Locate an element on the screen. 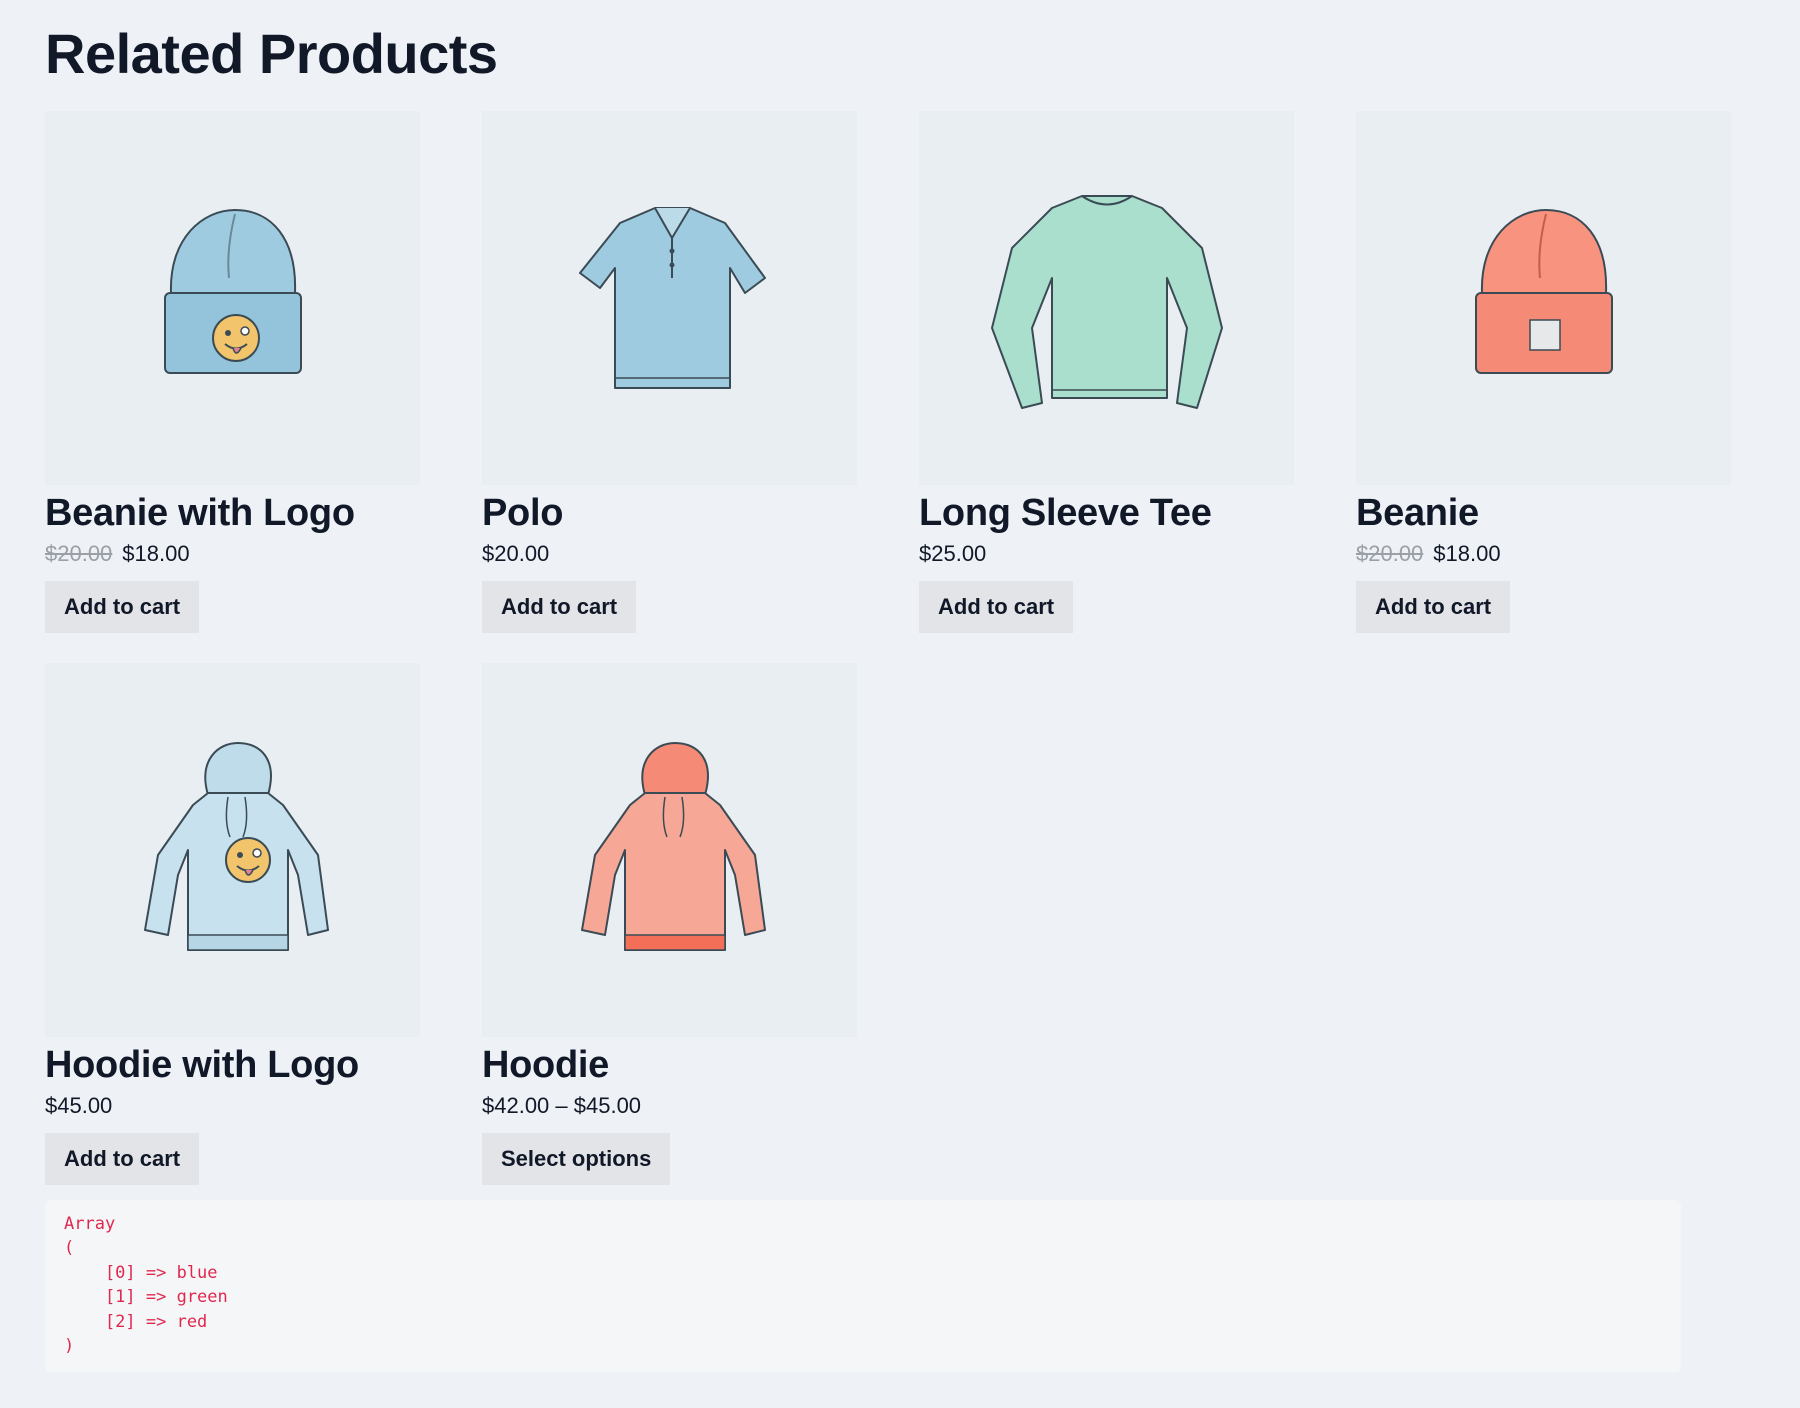  product-image-long-sleeve-tee is located at coordinates (1106, 298).